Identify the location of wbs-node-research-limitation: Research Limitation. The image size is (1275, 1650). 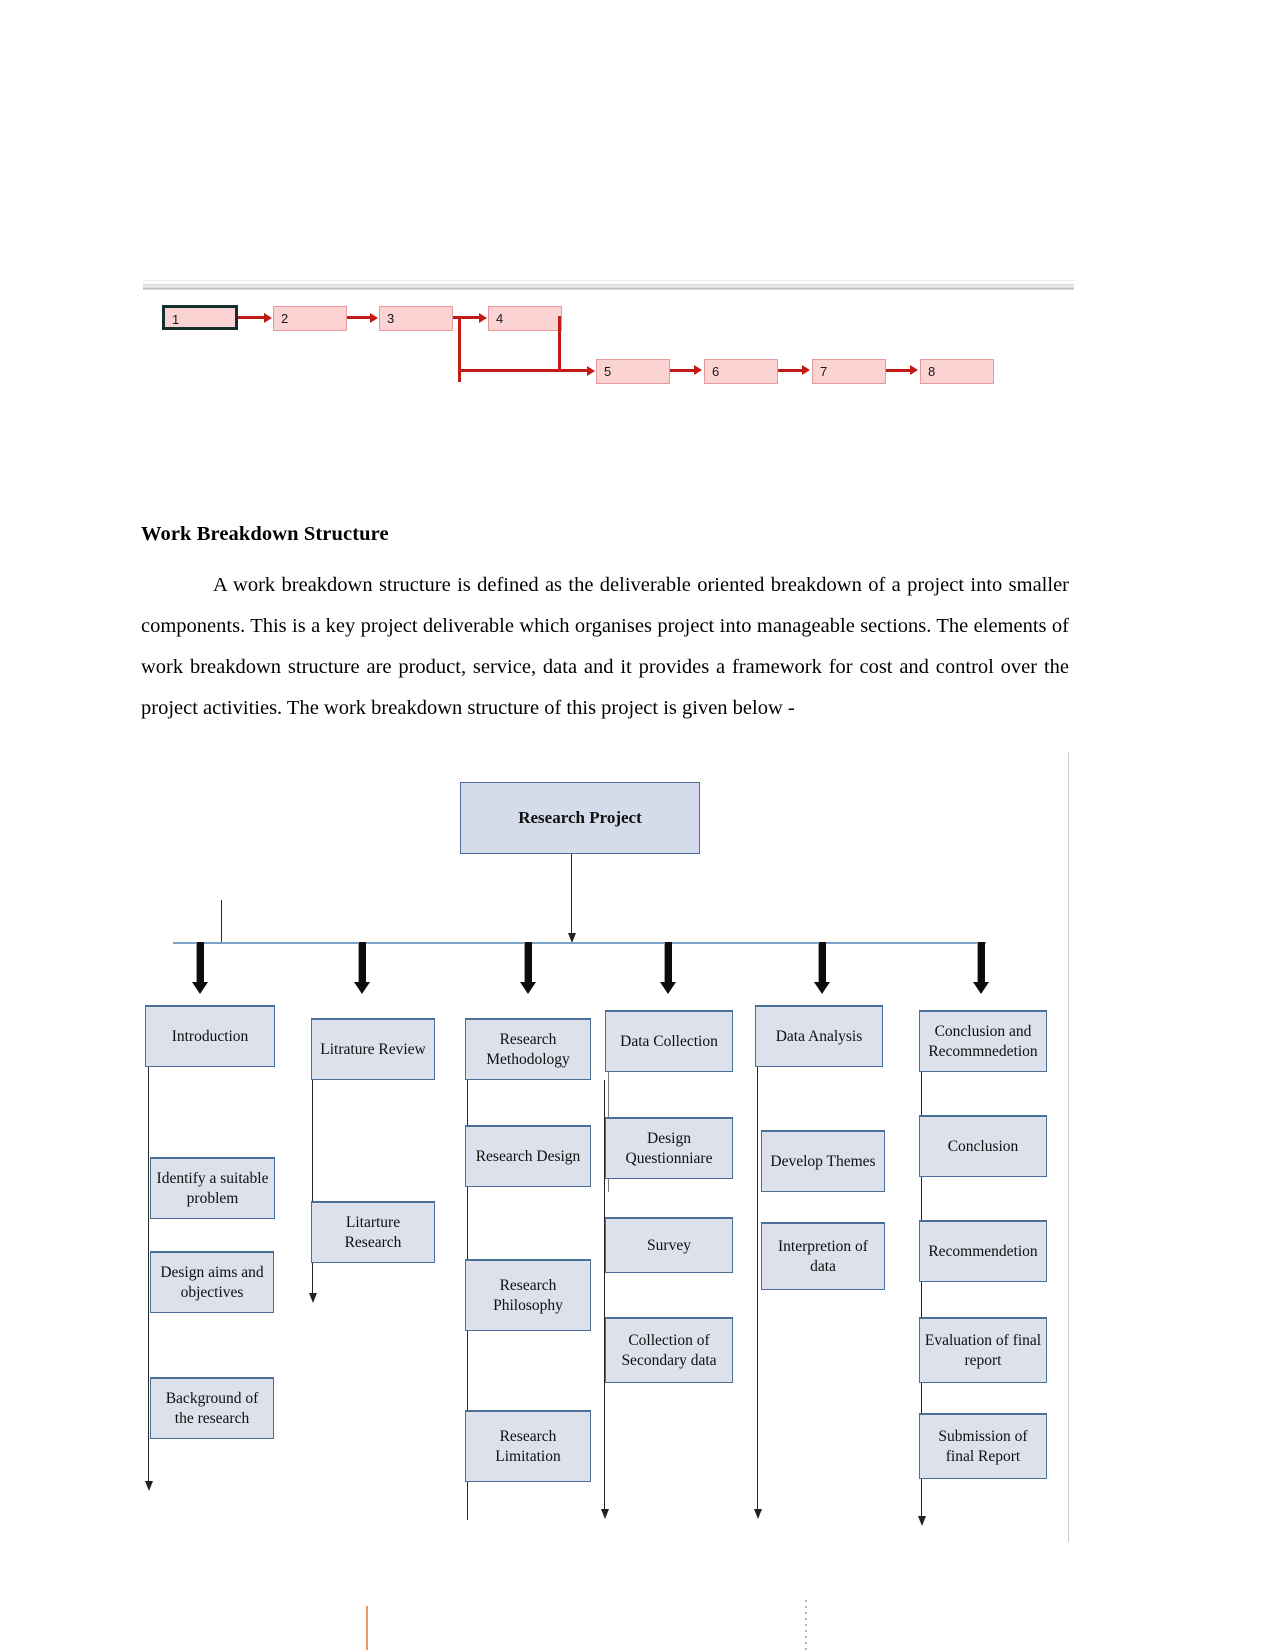
(528, 1446).